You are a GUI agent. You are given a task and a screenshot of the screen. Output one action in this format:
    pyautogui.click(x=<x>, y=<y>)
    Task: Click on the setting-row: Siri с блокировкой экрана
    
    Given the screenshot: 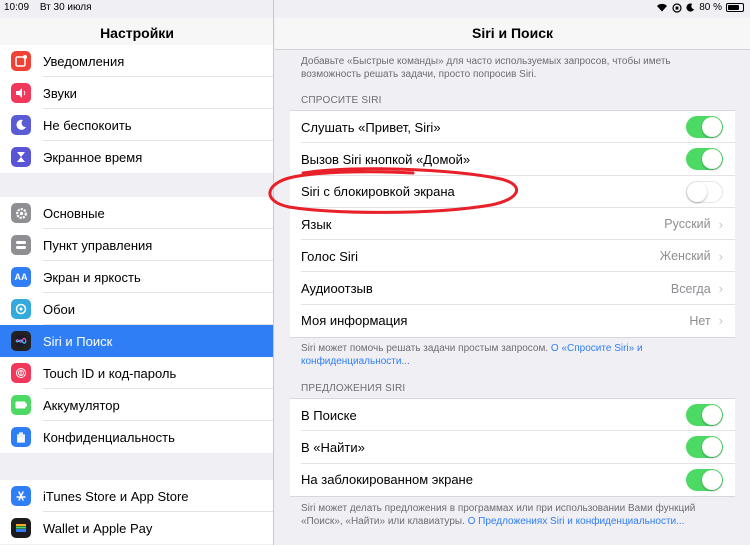 What is the action you would take?
    pyautogui.click(x=512, y=192)
    